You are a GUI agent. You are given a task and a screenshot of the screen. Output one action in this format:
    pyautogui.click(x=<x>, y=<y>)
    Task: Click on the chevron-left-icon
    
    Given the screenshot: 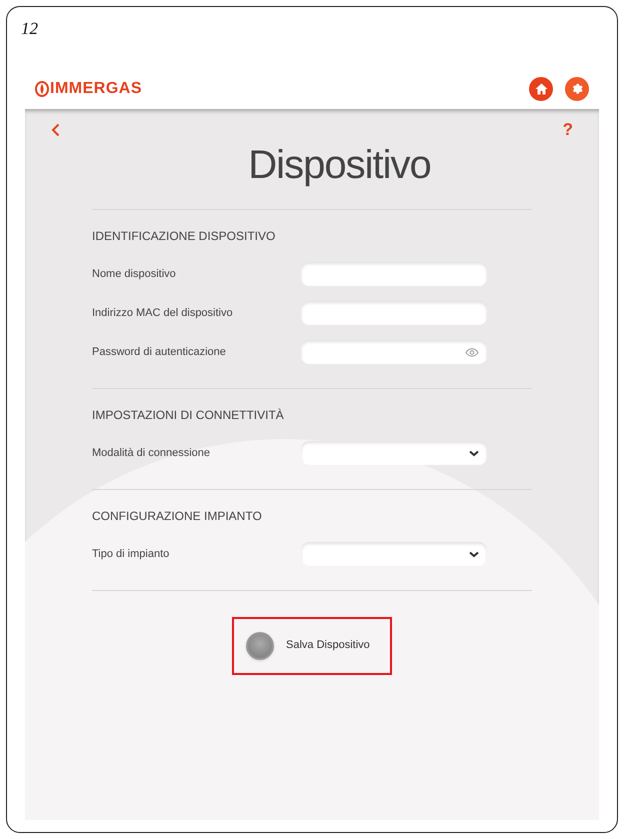 What is the action you would take?
    pyautogui.click(x=55, y=129)
    